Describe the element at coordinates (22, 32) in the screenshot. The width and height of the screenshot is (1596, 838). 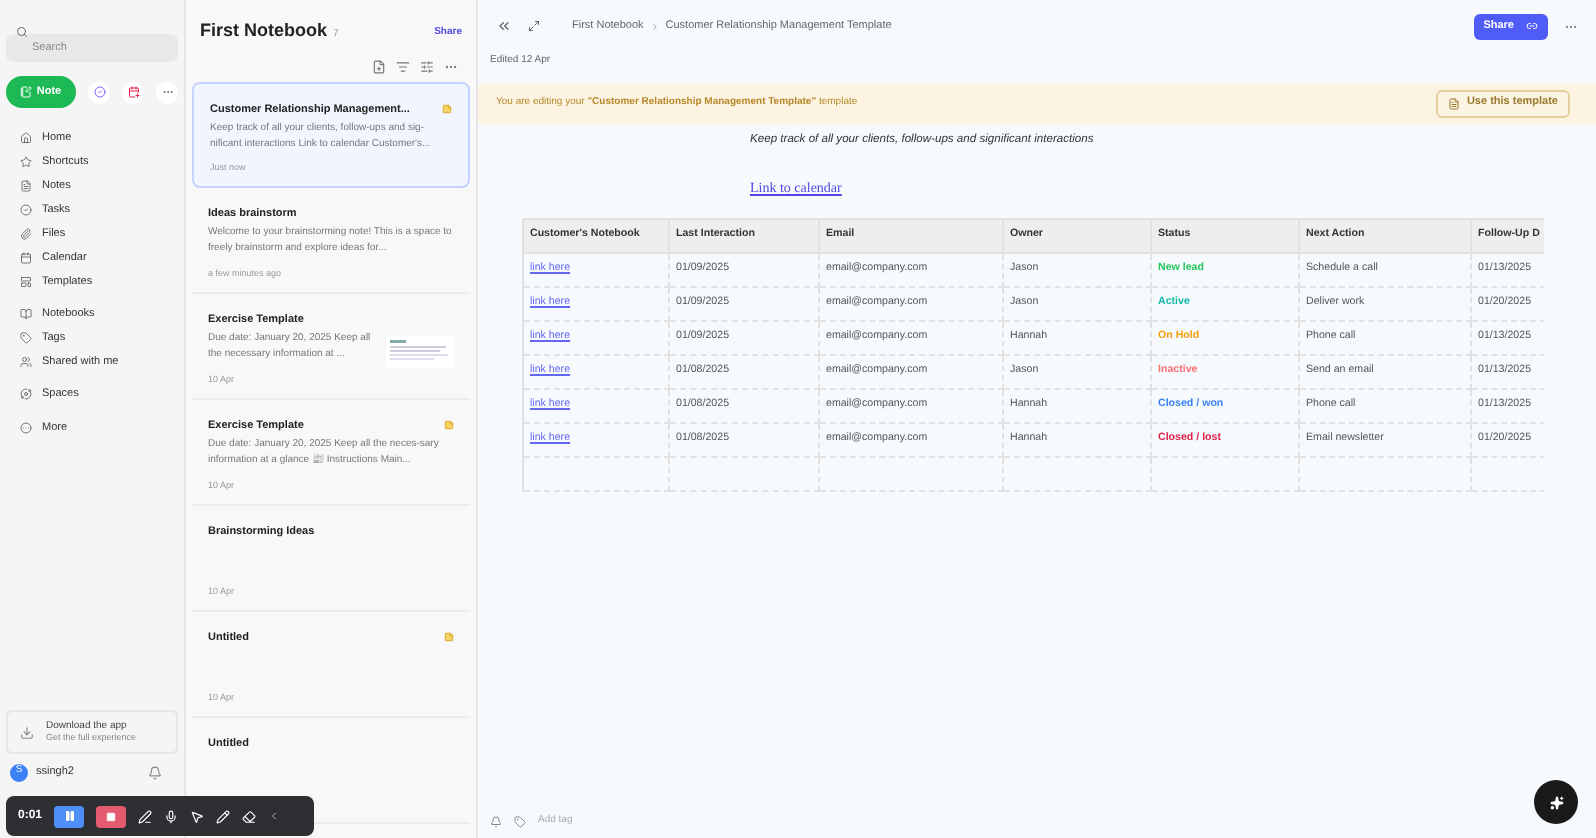
I see `search-icon` at that location.